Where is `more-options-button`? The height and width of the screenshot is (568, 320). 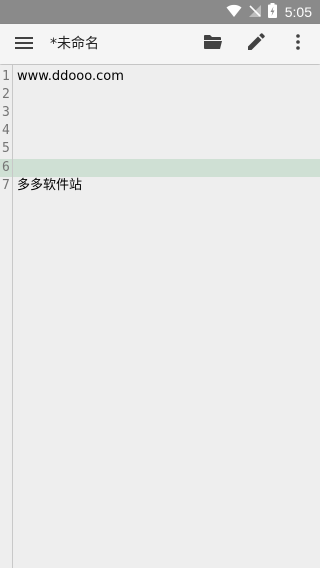
more-options-button is located at coordinates (298, 44).